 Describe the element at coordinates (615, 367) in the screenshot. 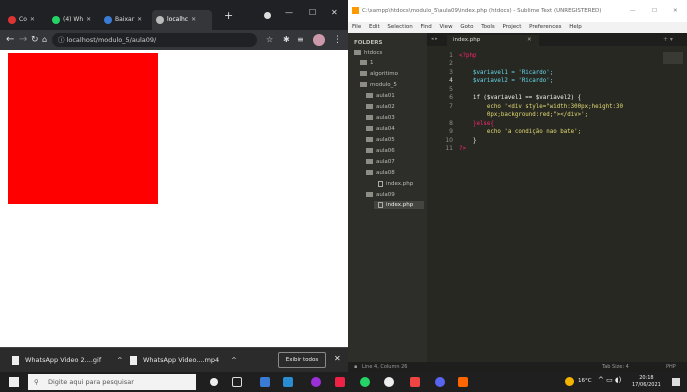

I see `tab-size-selector: Tab Size: 4` at that location.